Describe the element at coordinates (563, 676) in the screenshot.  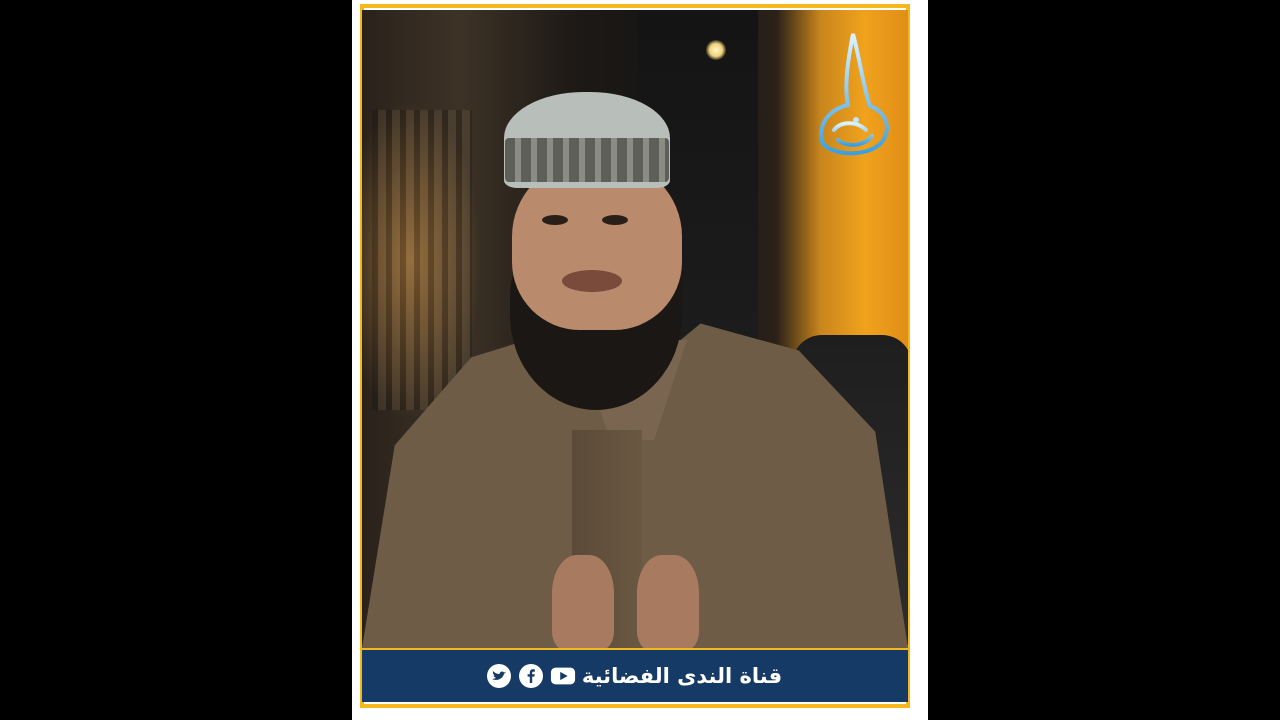
I see `youtube-icon` at that location.